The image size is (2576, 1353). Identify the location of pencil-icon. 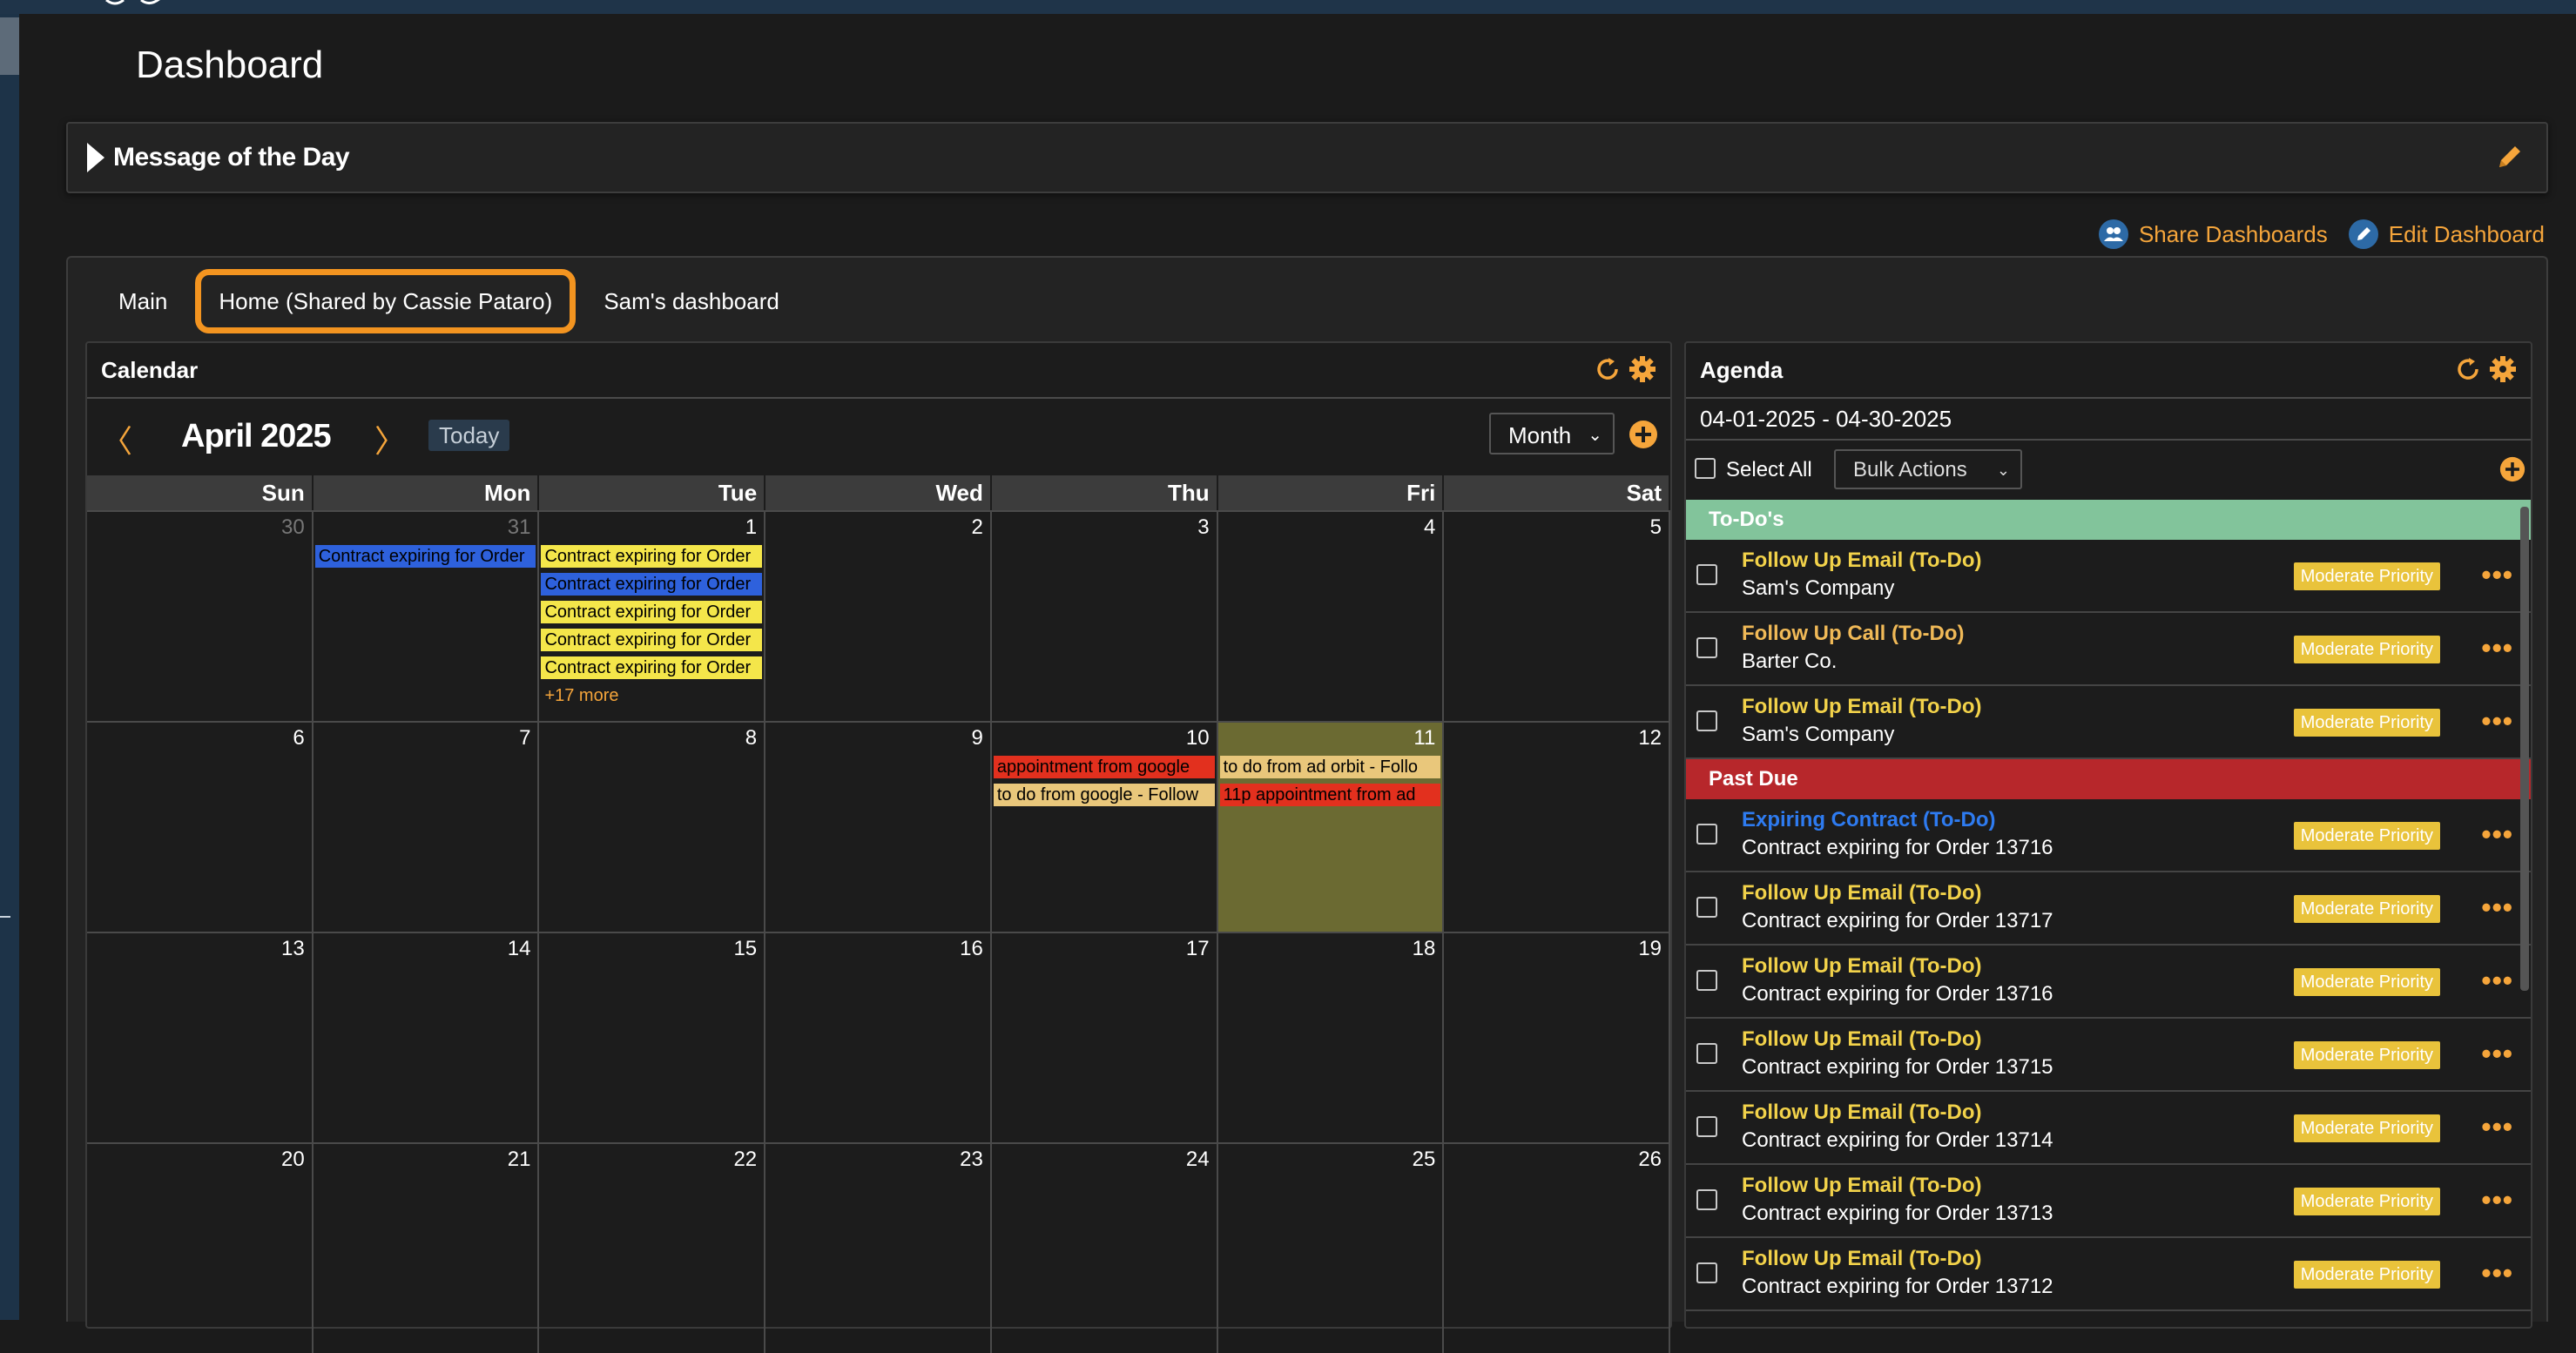
(2509, 156).